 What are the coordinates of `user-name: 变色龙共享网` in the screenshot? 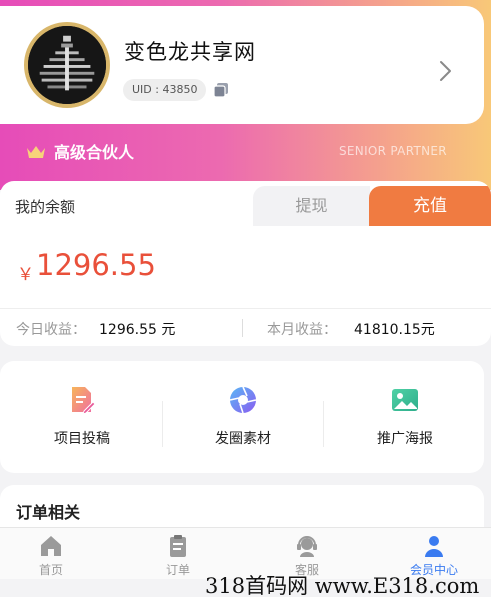 It's located at (190, 52).